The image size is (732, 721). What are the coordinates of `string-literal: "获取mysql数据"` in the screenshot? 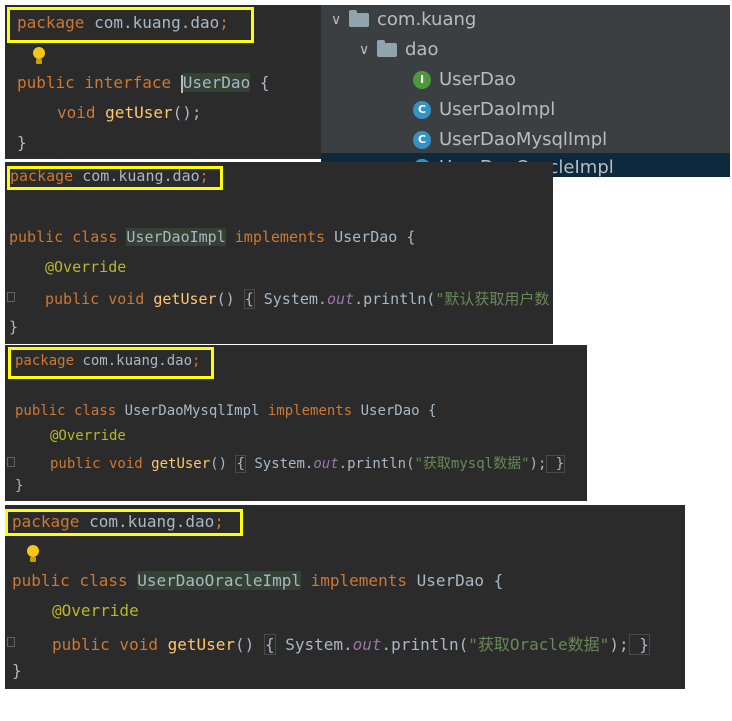 It's located at (472, 464).